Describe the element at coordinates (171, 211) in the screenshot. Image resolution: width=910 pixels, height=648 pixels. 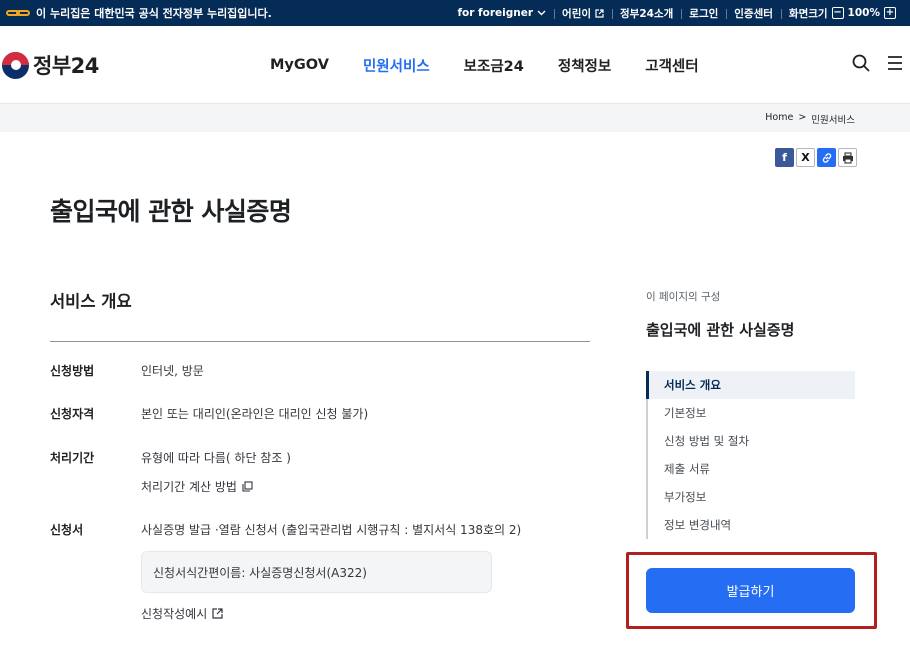
I see `page-title: 출입국에 관한 사실증명` at that location.